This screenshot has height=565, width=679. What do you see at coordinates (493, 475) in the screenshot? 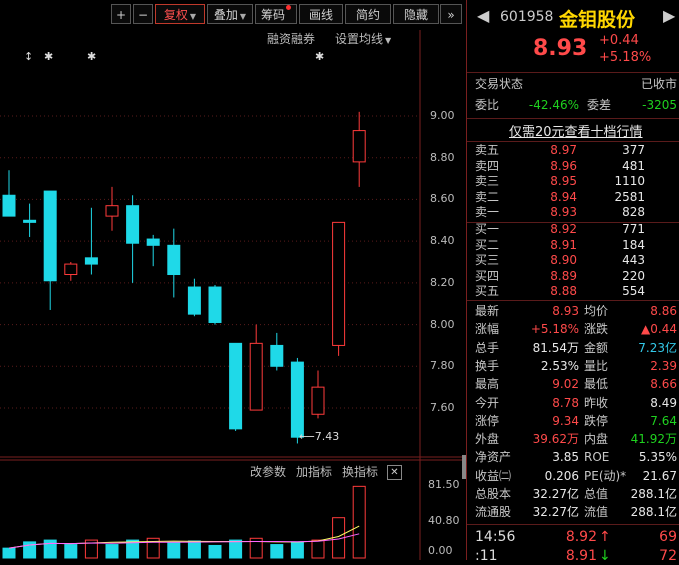
I see `quote-label: 收益㈡` at bounding box center [493, 475].